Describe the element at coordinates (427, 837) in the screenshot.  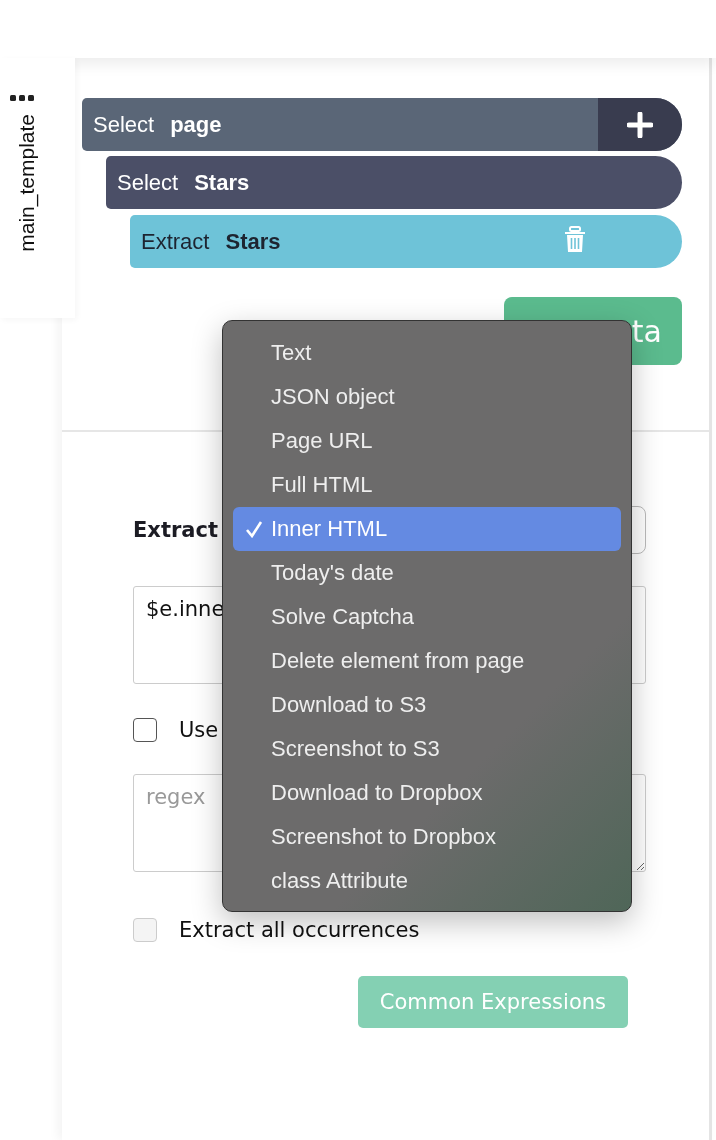
I see `menu-item: Screenshot to Dropbox` at that location.